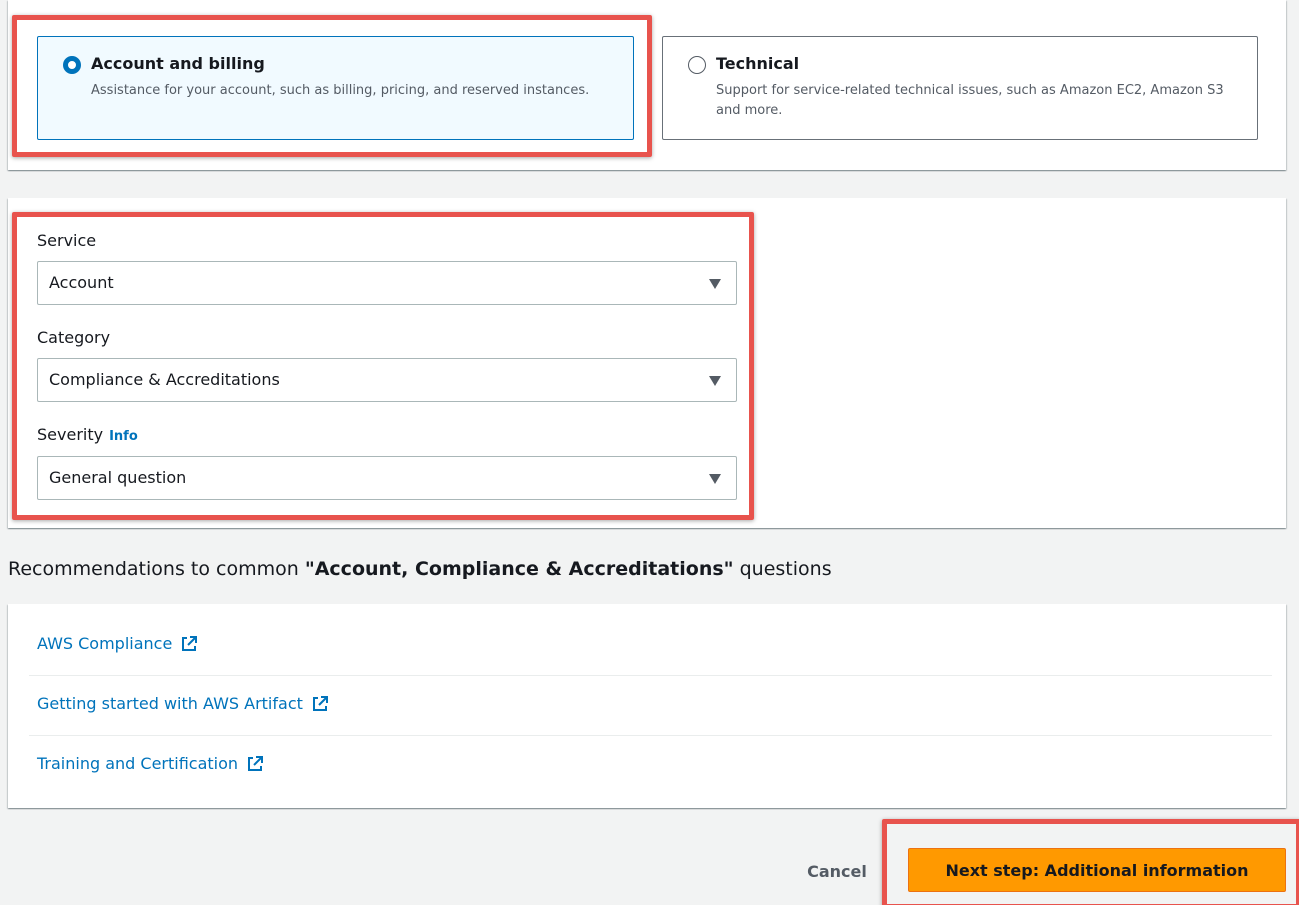 Image resolution: width=1299 pixels, height=905 pixels. What do you see at coordinates (164, 379) in the screenshot?
I see `category-value: Compliance & Accreditations` at bounding box center [164, 379].